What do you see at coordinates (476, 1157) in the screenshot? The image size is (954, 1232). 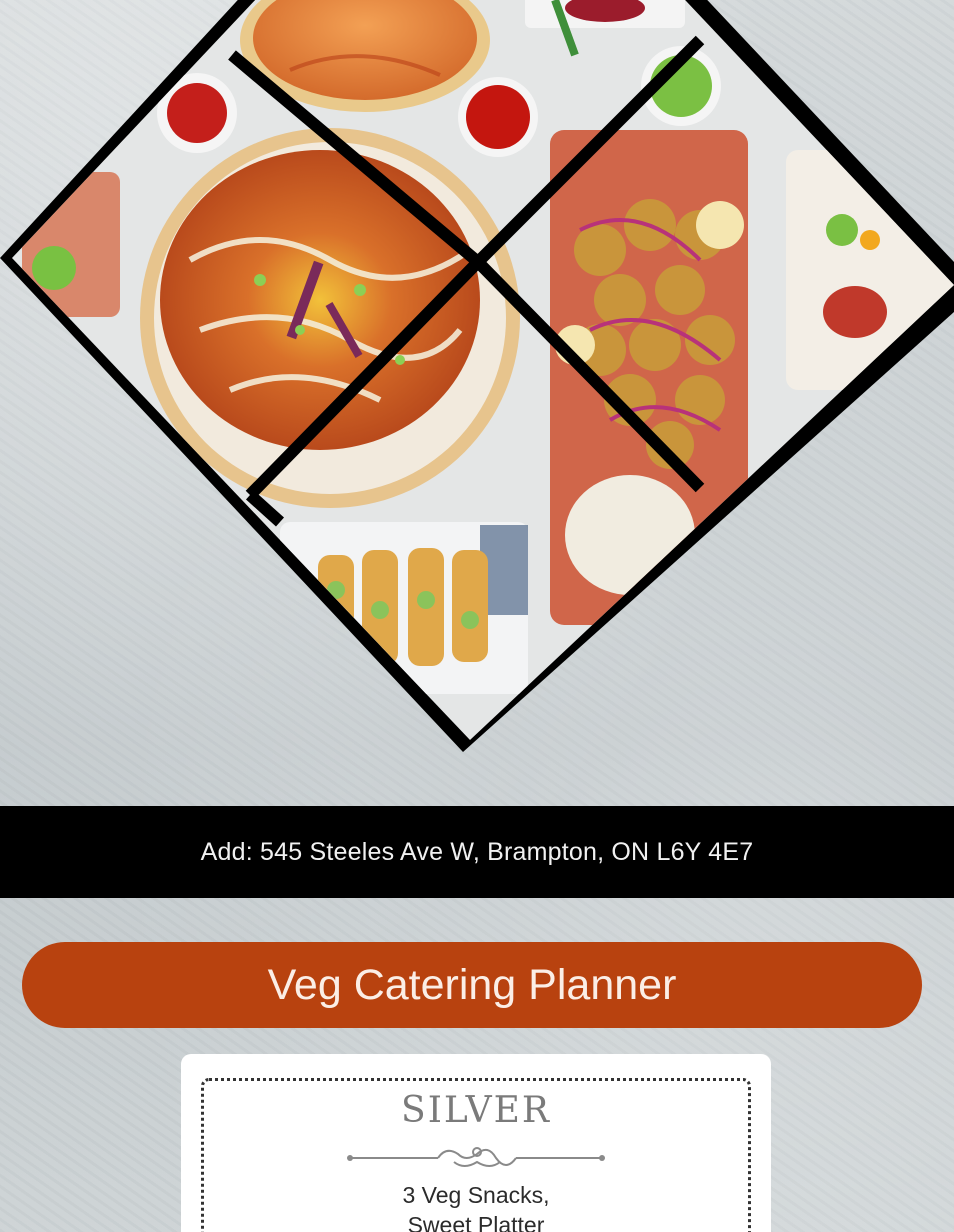 I see `flourish-divider-icon` at bounding box center [476, 1157].